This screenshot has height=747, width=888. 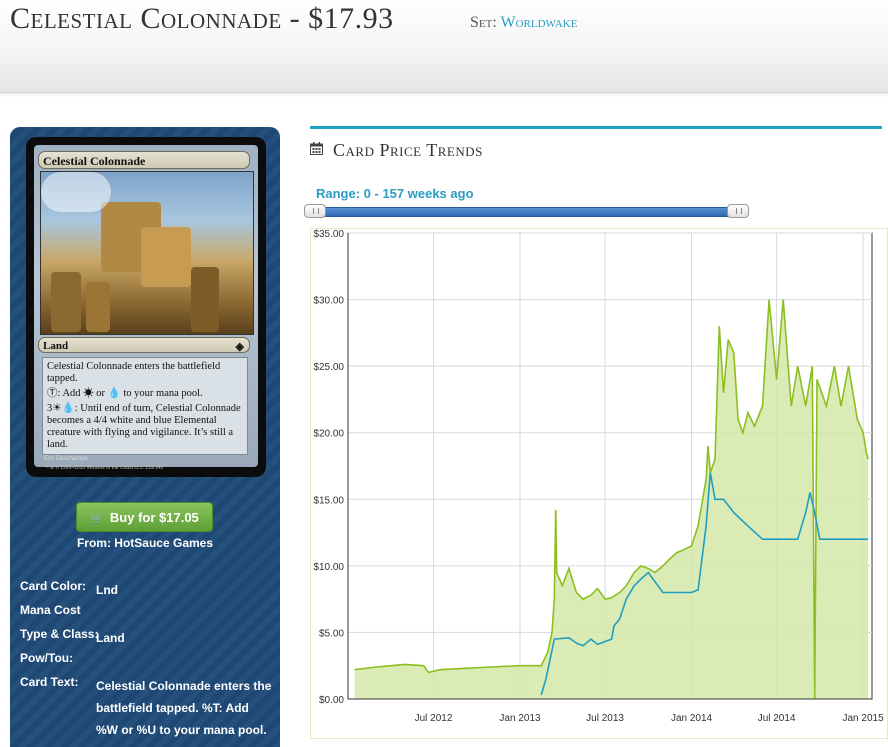 What do you see at coordinates (144, 160) in the screenshot?
I see `card-image-name: Celestial Colonnade` at bounding box center [144, 160].